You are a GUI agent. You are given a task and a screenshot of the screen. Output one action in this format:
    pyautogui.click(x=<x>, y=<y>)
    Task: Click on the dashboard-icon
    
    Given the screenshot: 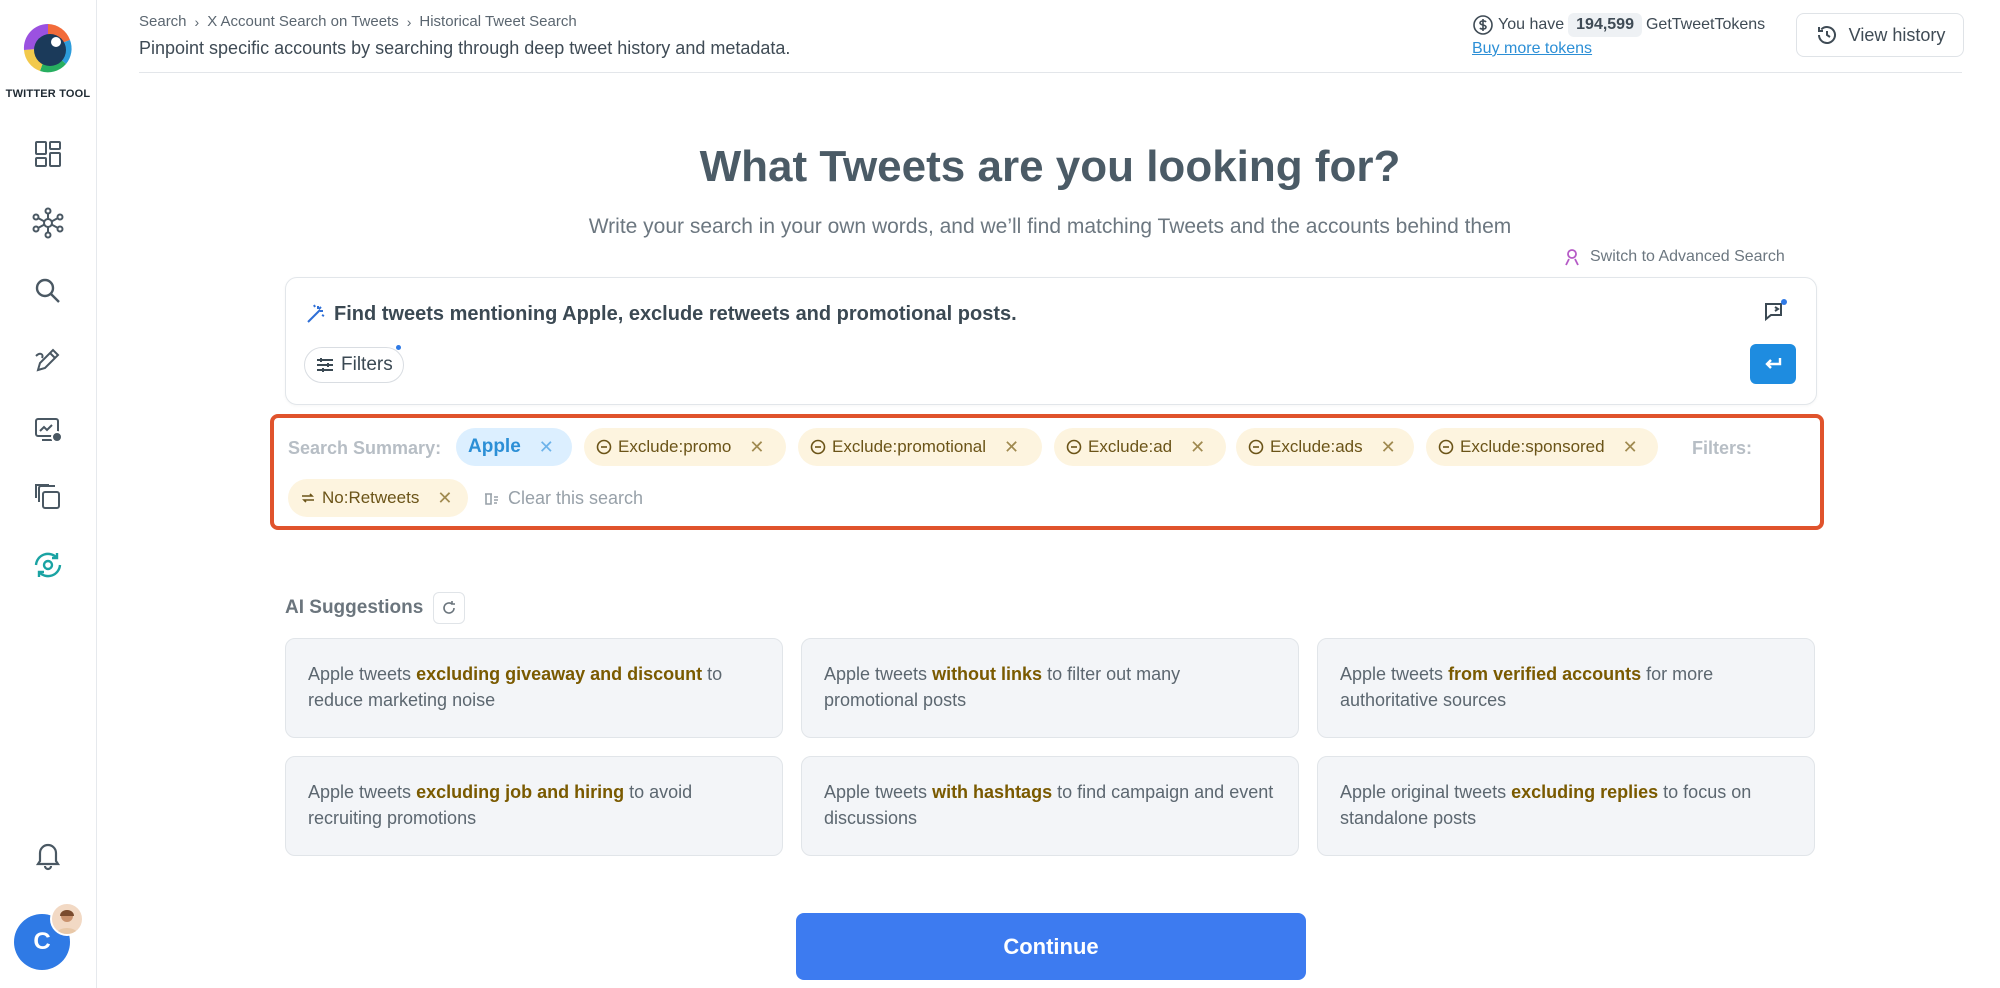 What is the action you would take?
    pyautogui.click(x=48, y=154)
    